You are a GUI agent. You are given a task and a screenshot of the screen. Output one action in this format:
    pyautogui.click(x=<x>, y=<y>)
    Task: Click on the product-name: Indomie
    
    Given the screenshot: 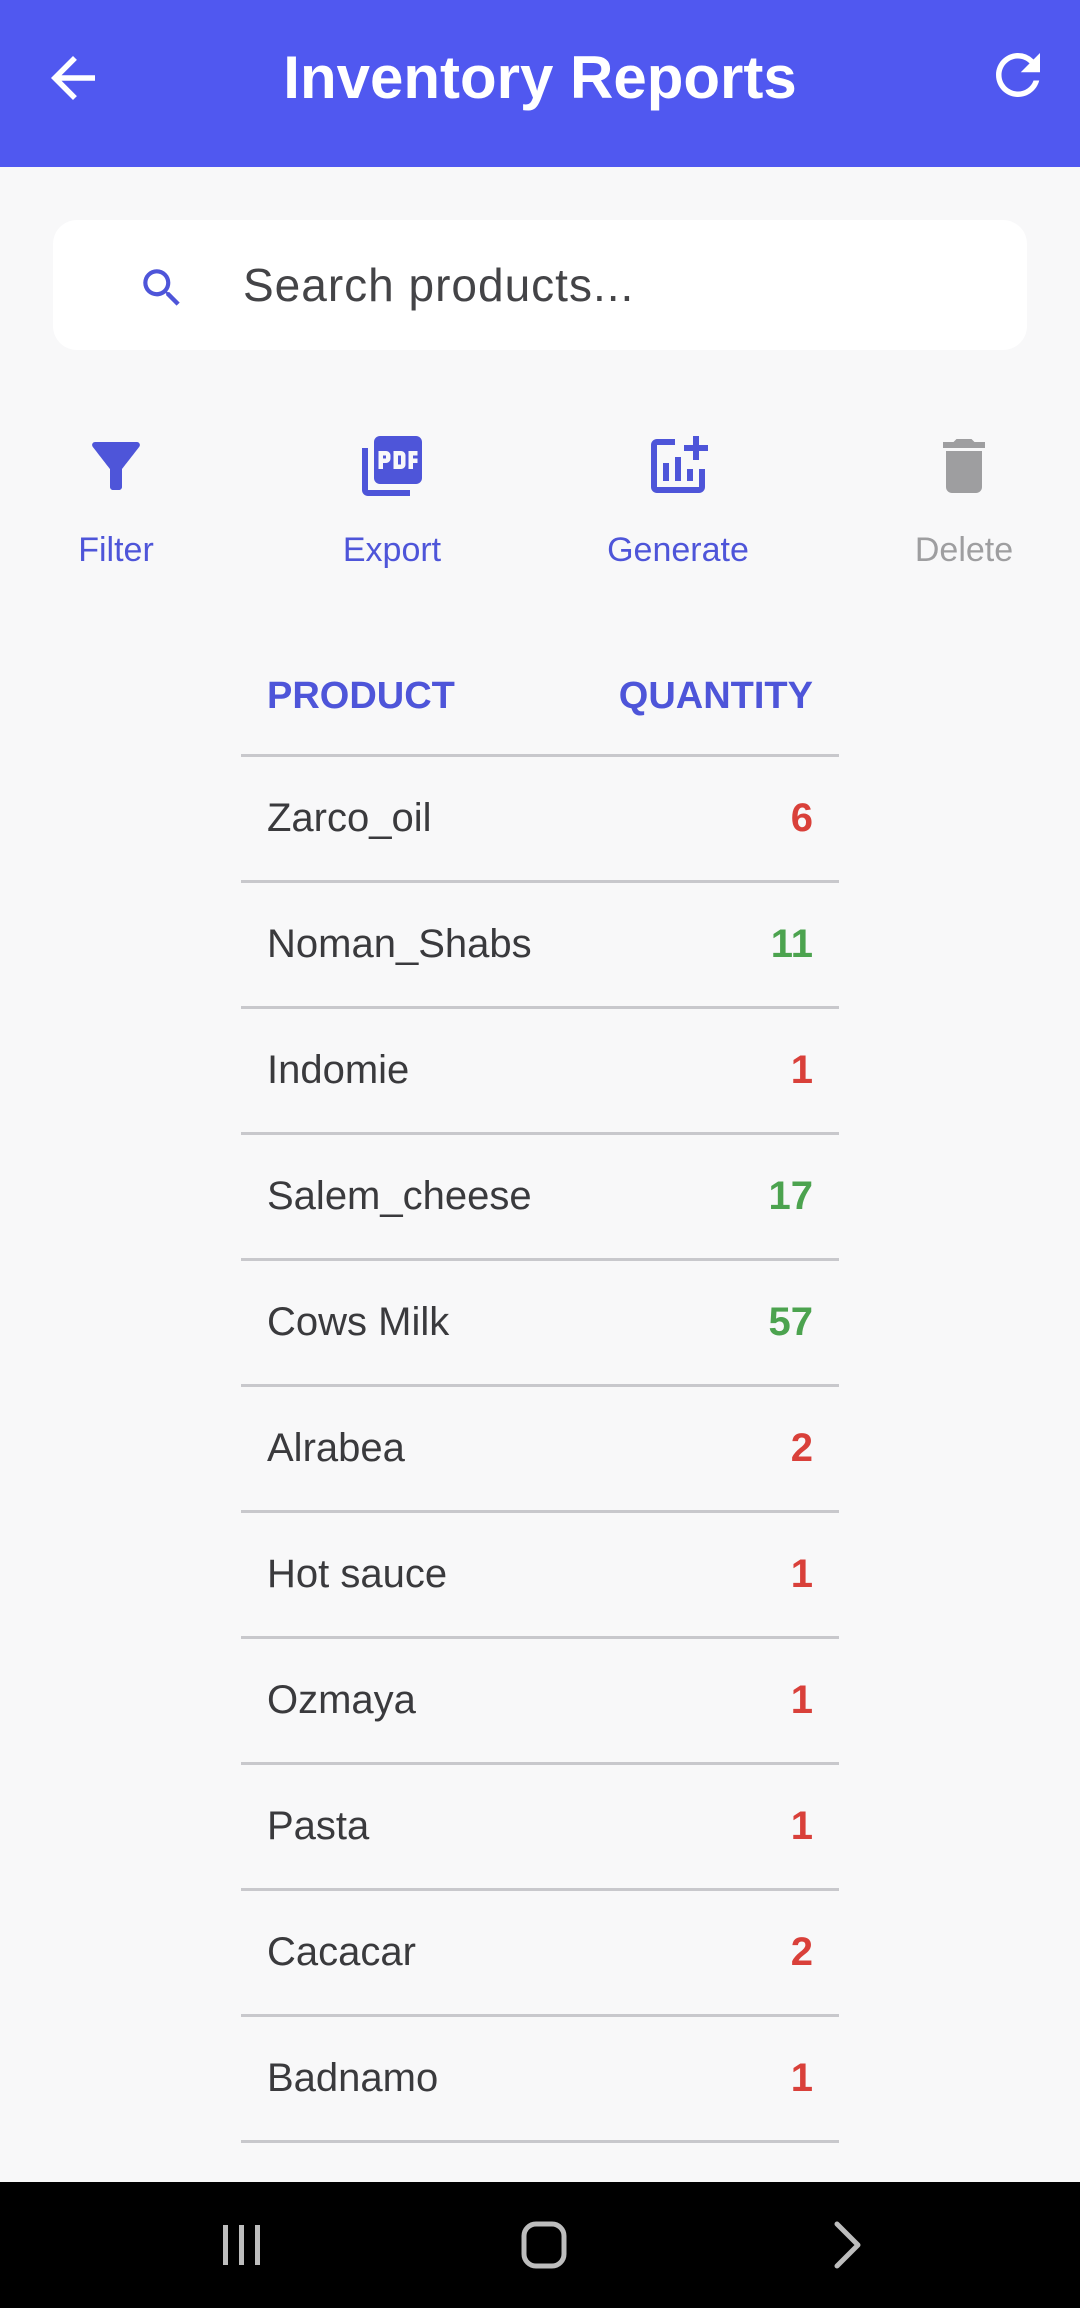 What is the action you would take?
    pyautogui.click(x=338, y=1070)
    